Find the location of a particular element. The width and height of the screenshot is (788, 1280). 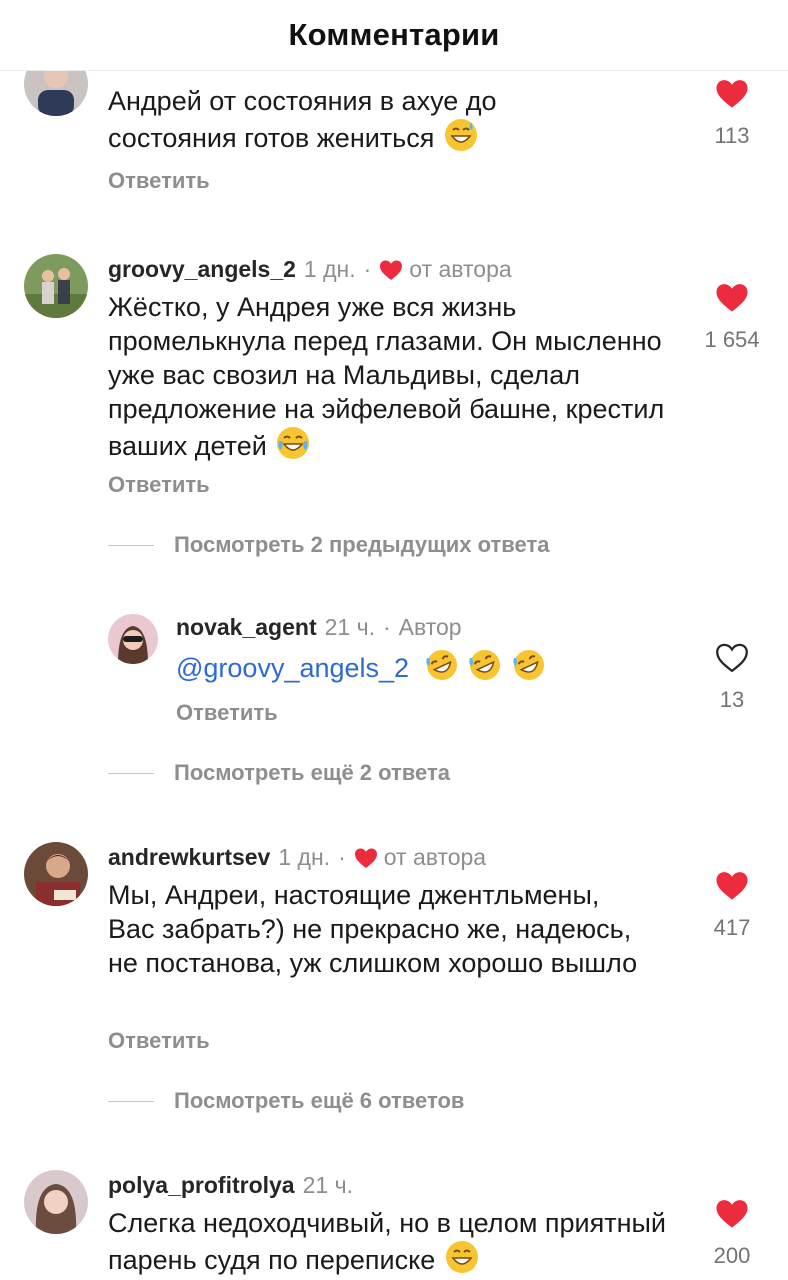

view-replies-button: Посмотреть ещё 6 ответов is located at coordinates (286, 1101).